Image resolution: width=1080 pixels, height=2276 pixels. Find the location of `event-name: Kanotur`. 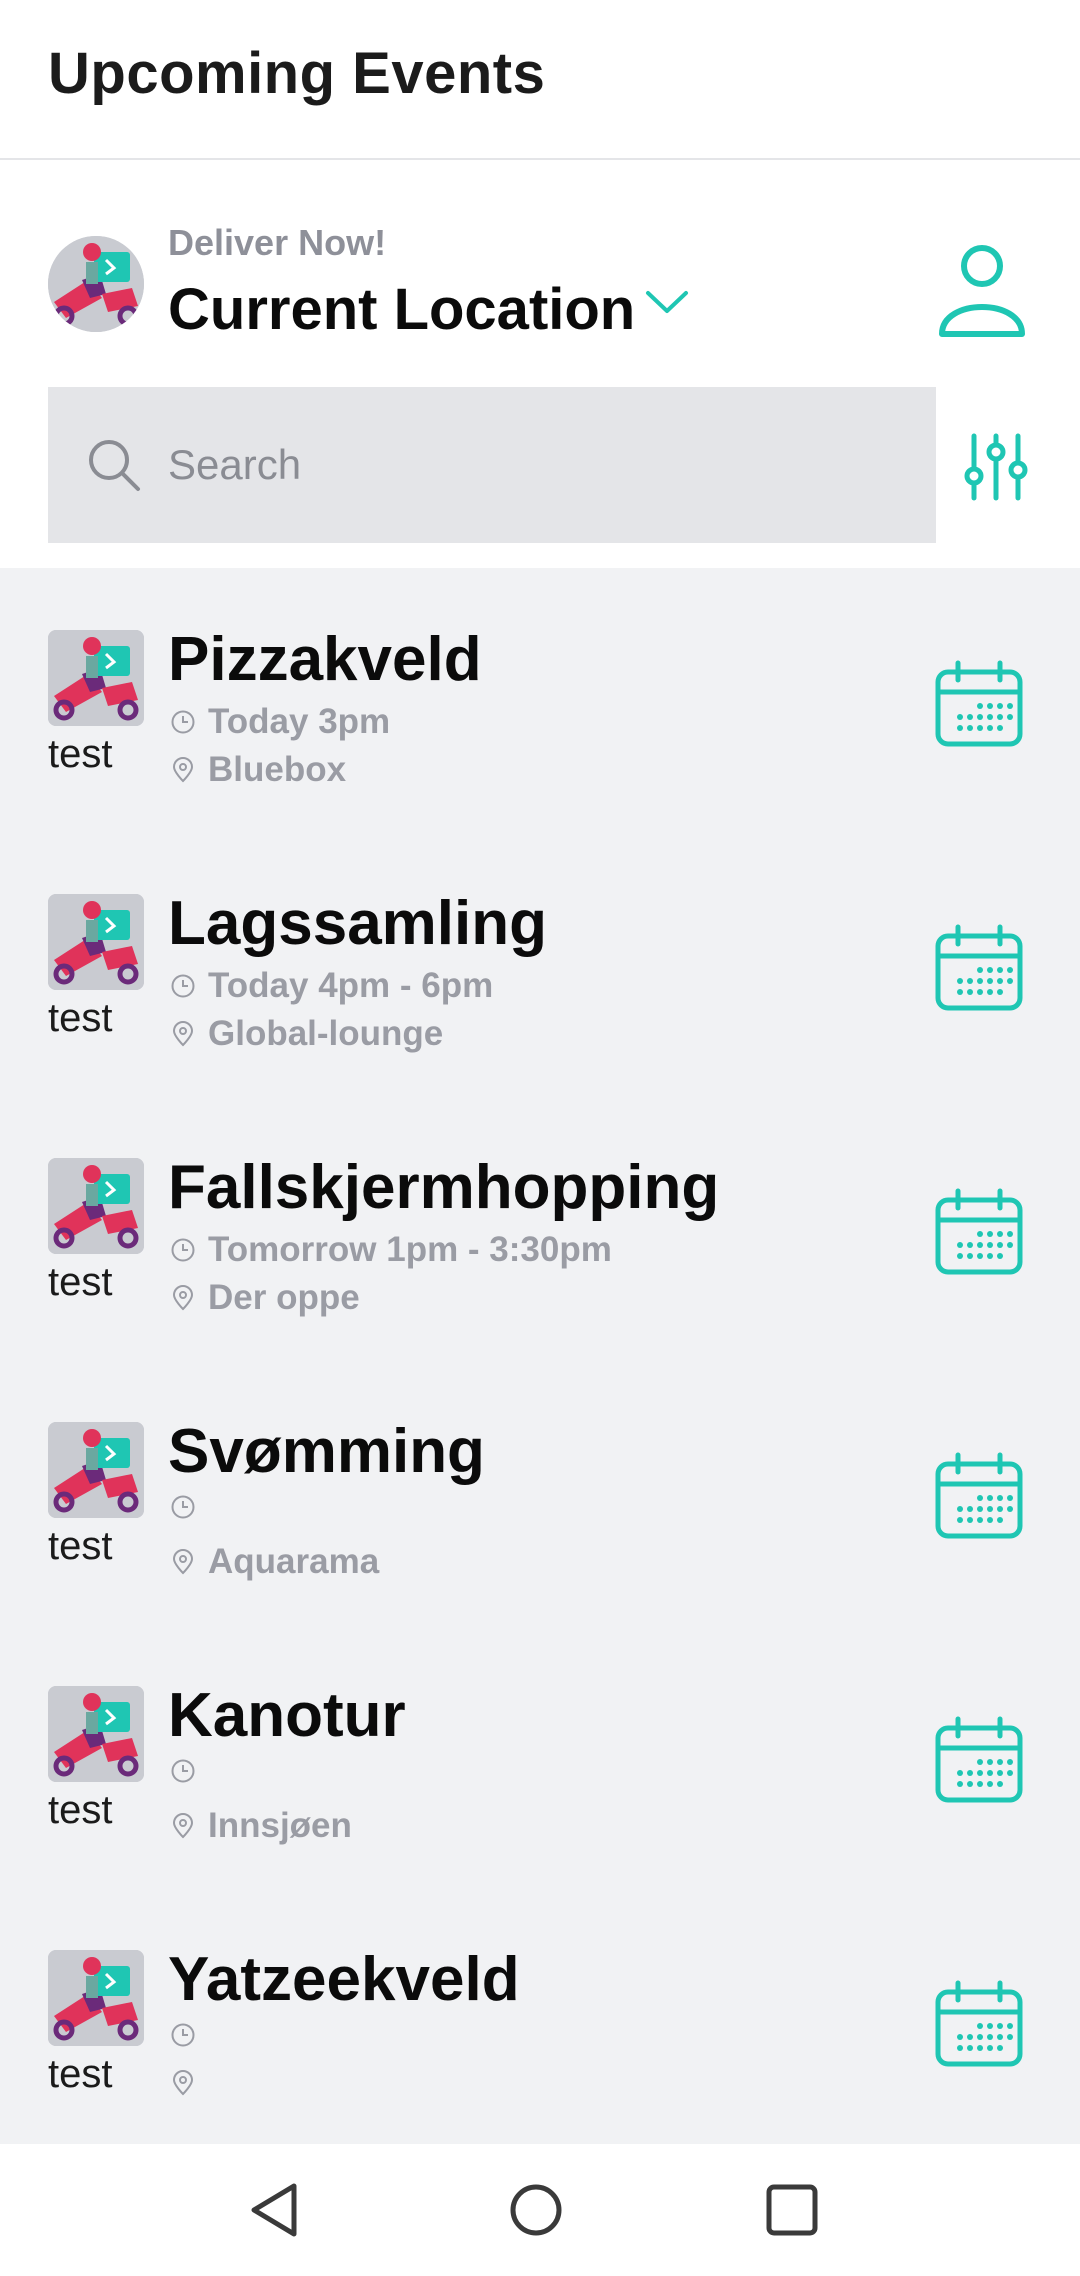

event-name: Kanotur is located at coordinates (287, 1715).